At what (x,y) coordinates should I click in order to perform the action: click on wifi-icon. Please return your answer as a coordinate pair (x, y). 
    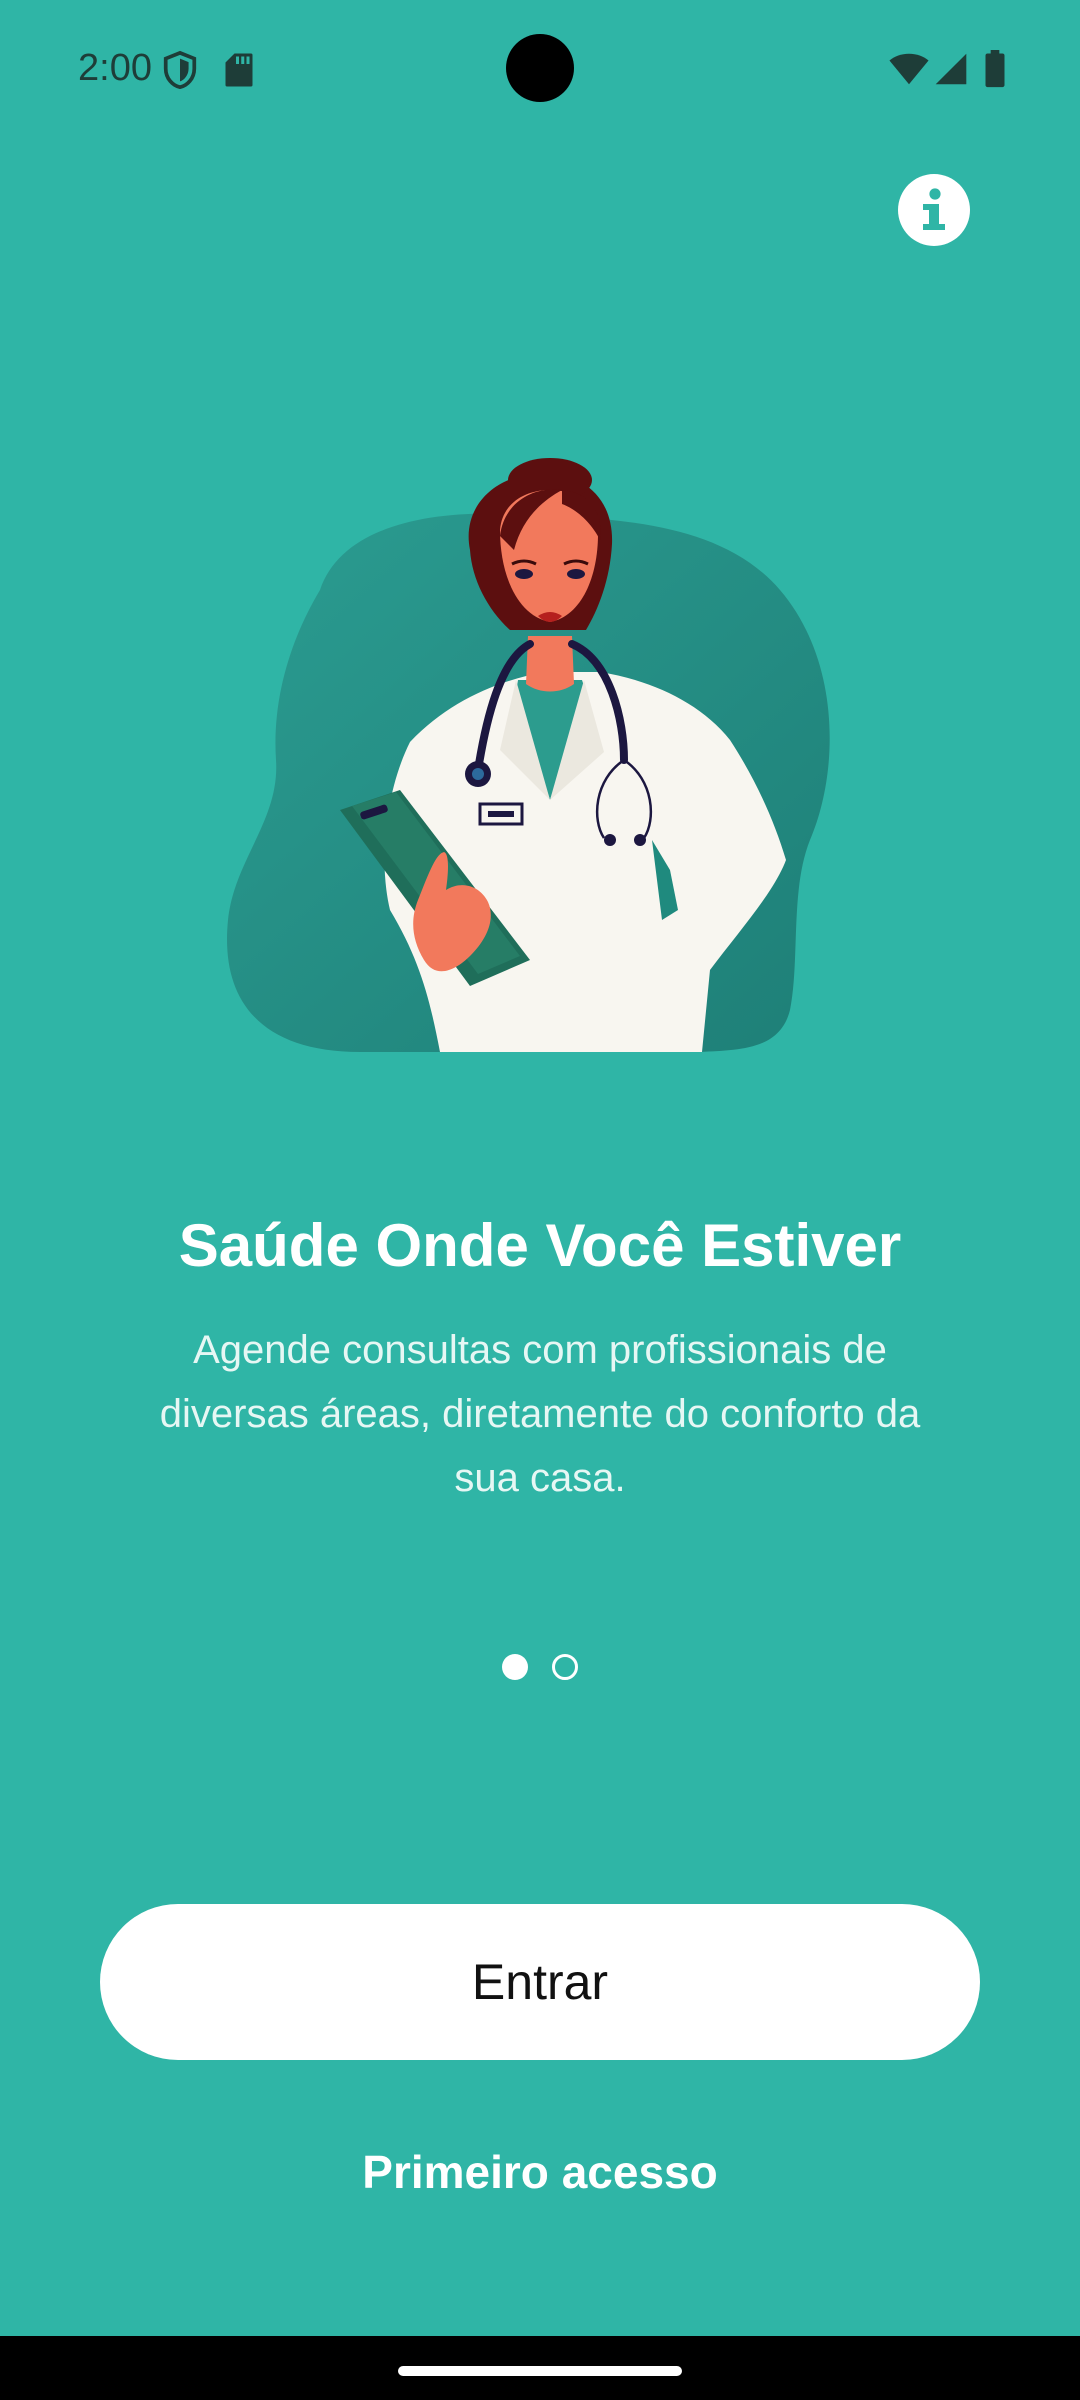
    Looking at the image, I should click on (909, 69).